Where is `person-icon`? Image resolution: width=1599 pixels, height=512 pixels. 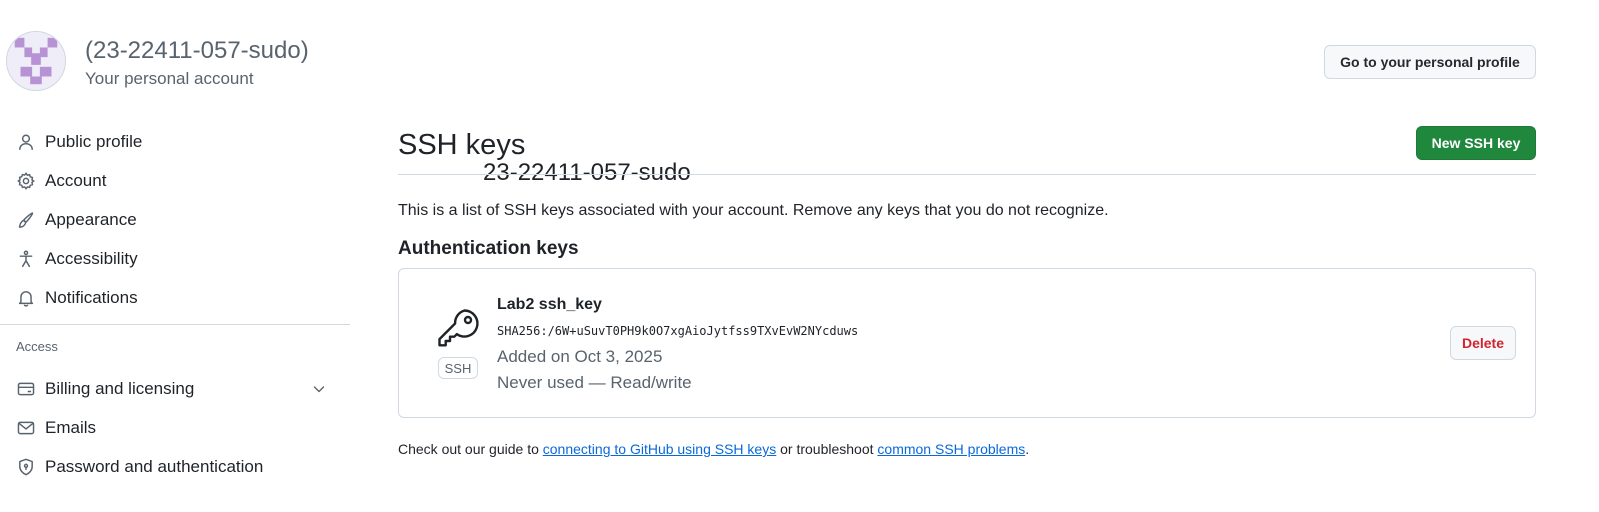
person-icon is located at coordinates (26, 142).